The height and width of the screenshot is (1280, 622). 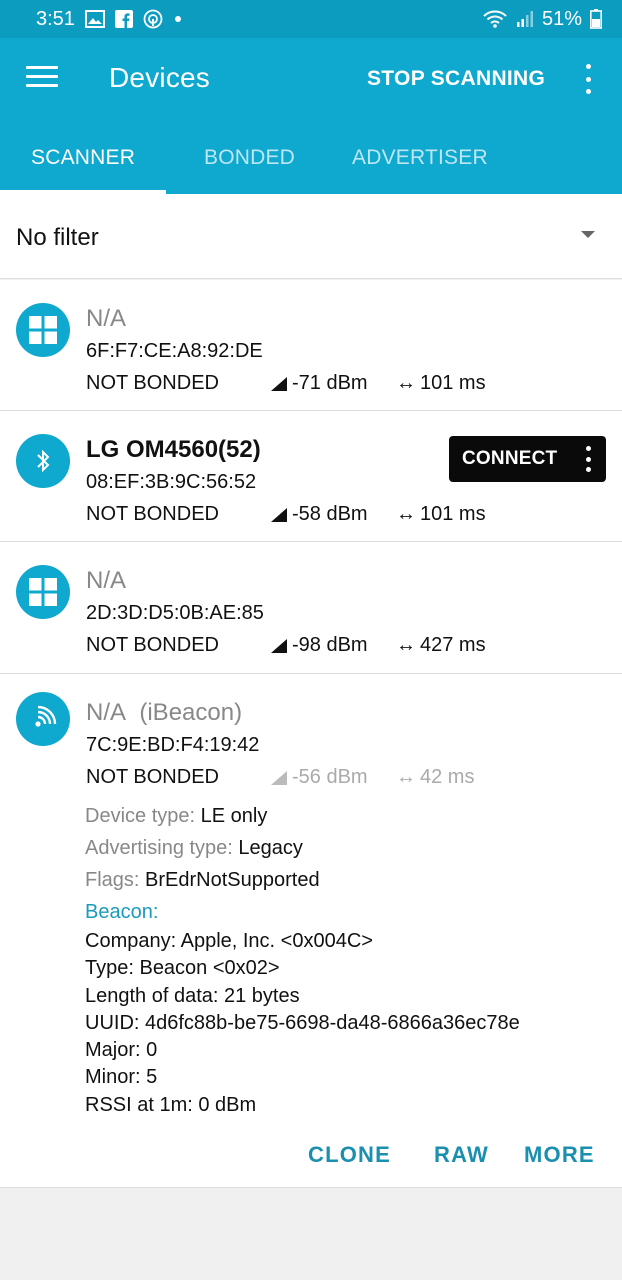 What do you see at coordinates (191, 712) in the screenshot?
I see `device-name-suffix: (iBeacon)` at bounding box center [191, 712].